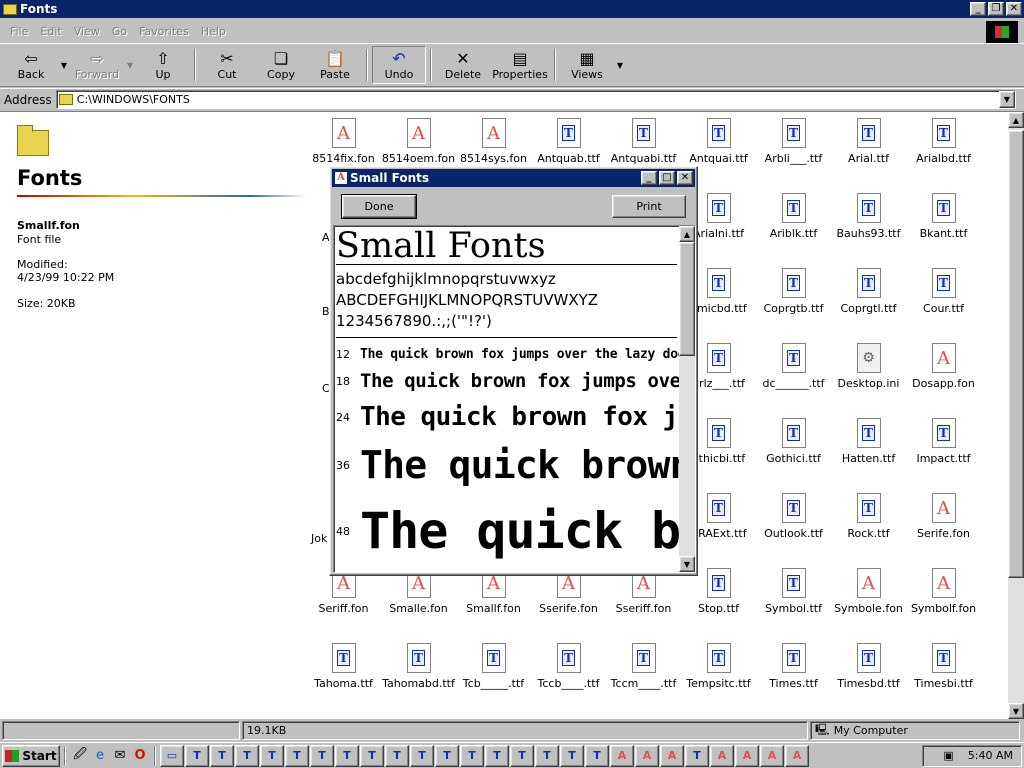 The image size is (1024, 768). I want to click on file-item: T Bkant.ttf, so click(943, 218).